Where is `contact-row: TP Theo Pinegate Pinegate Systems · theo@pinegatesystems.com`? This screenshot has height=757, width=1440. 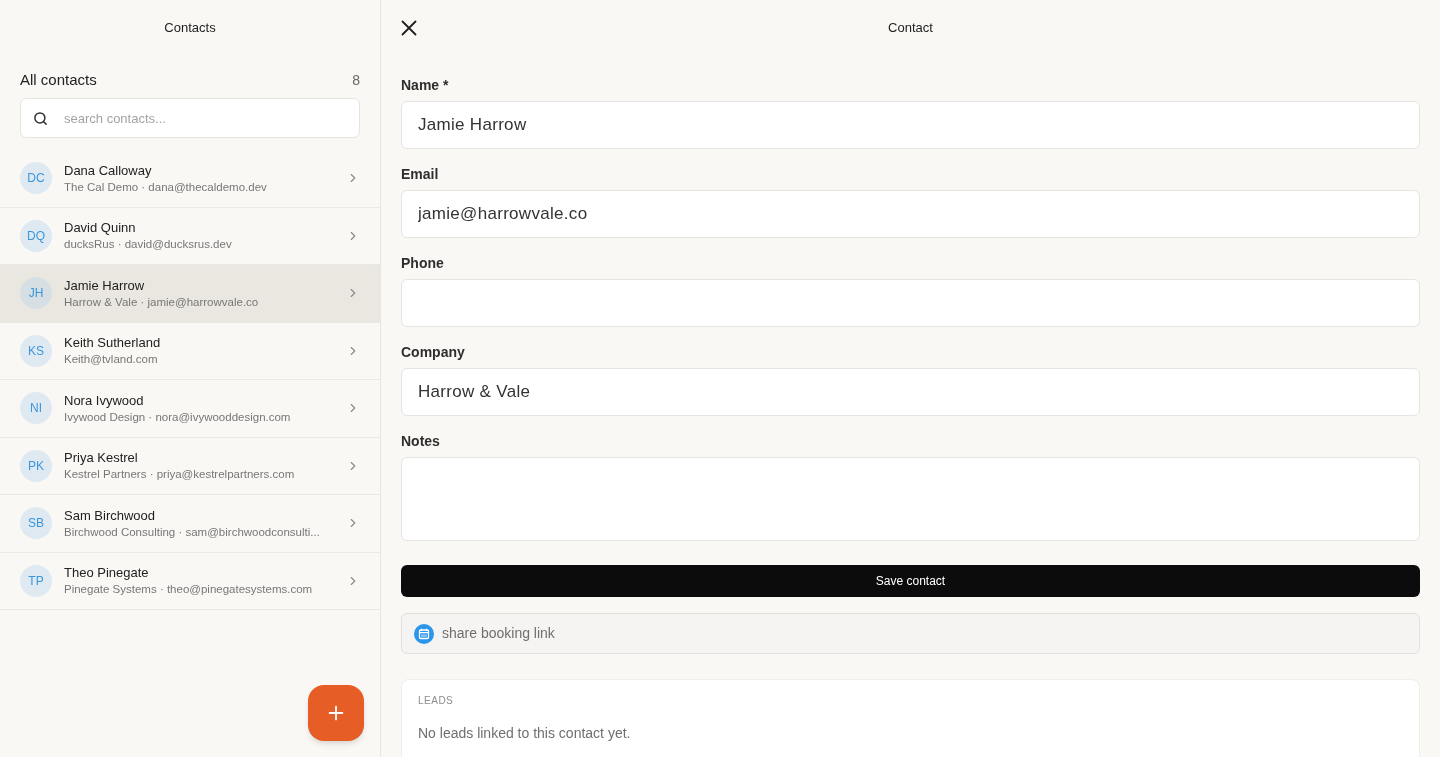
contact-row: TP Theo Pinegate Pinegate Systems · theo@pinegatesystems.com is located at coordinates (190, 581).